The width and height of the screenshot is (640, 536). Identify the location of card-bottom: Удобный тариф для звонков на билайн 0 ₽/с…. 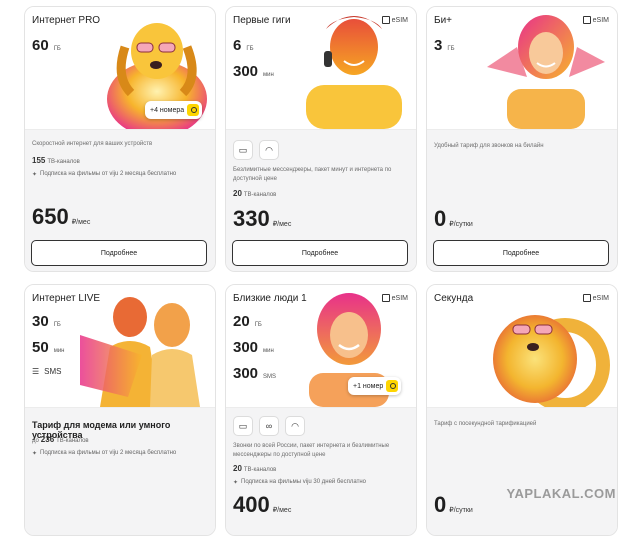
(522, 200).